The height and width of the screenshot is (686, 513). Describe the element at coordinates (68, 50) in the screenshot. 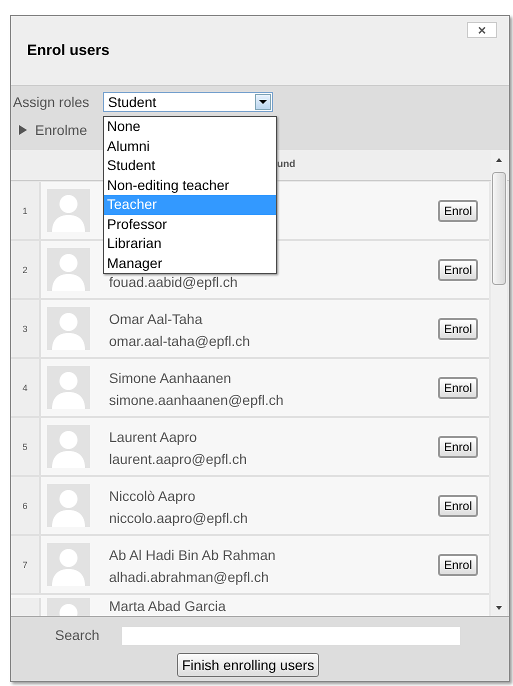

I see `dialog-title: Enrol users` at that location.